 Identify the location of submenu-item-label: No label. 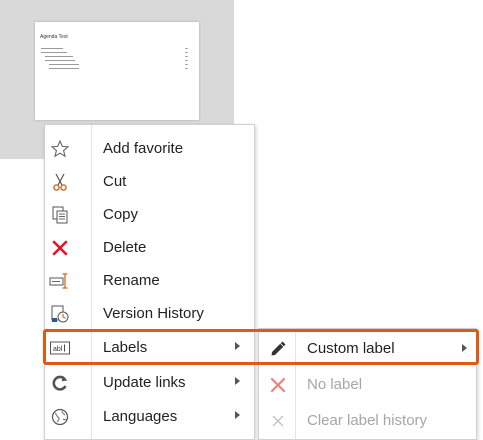
(335, 384).